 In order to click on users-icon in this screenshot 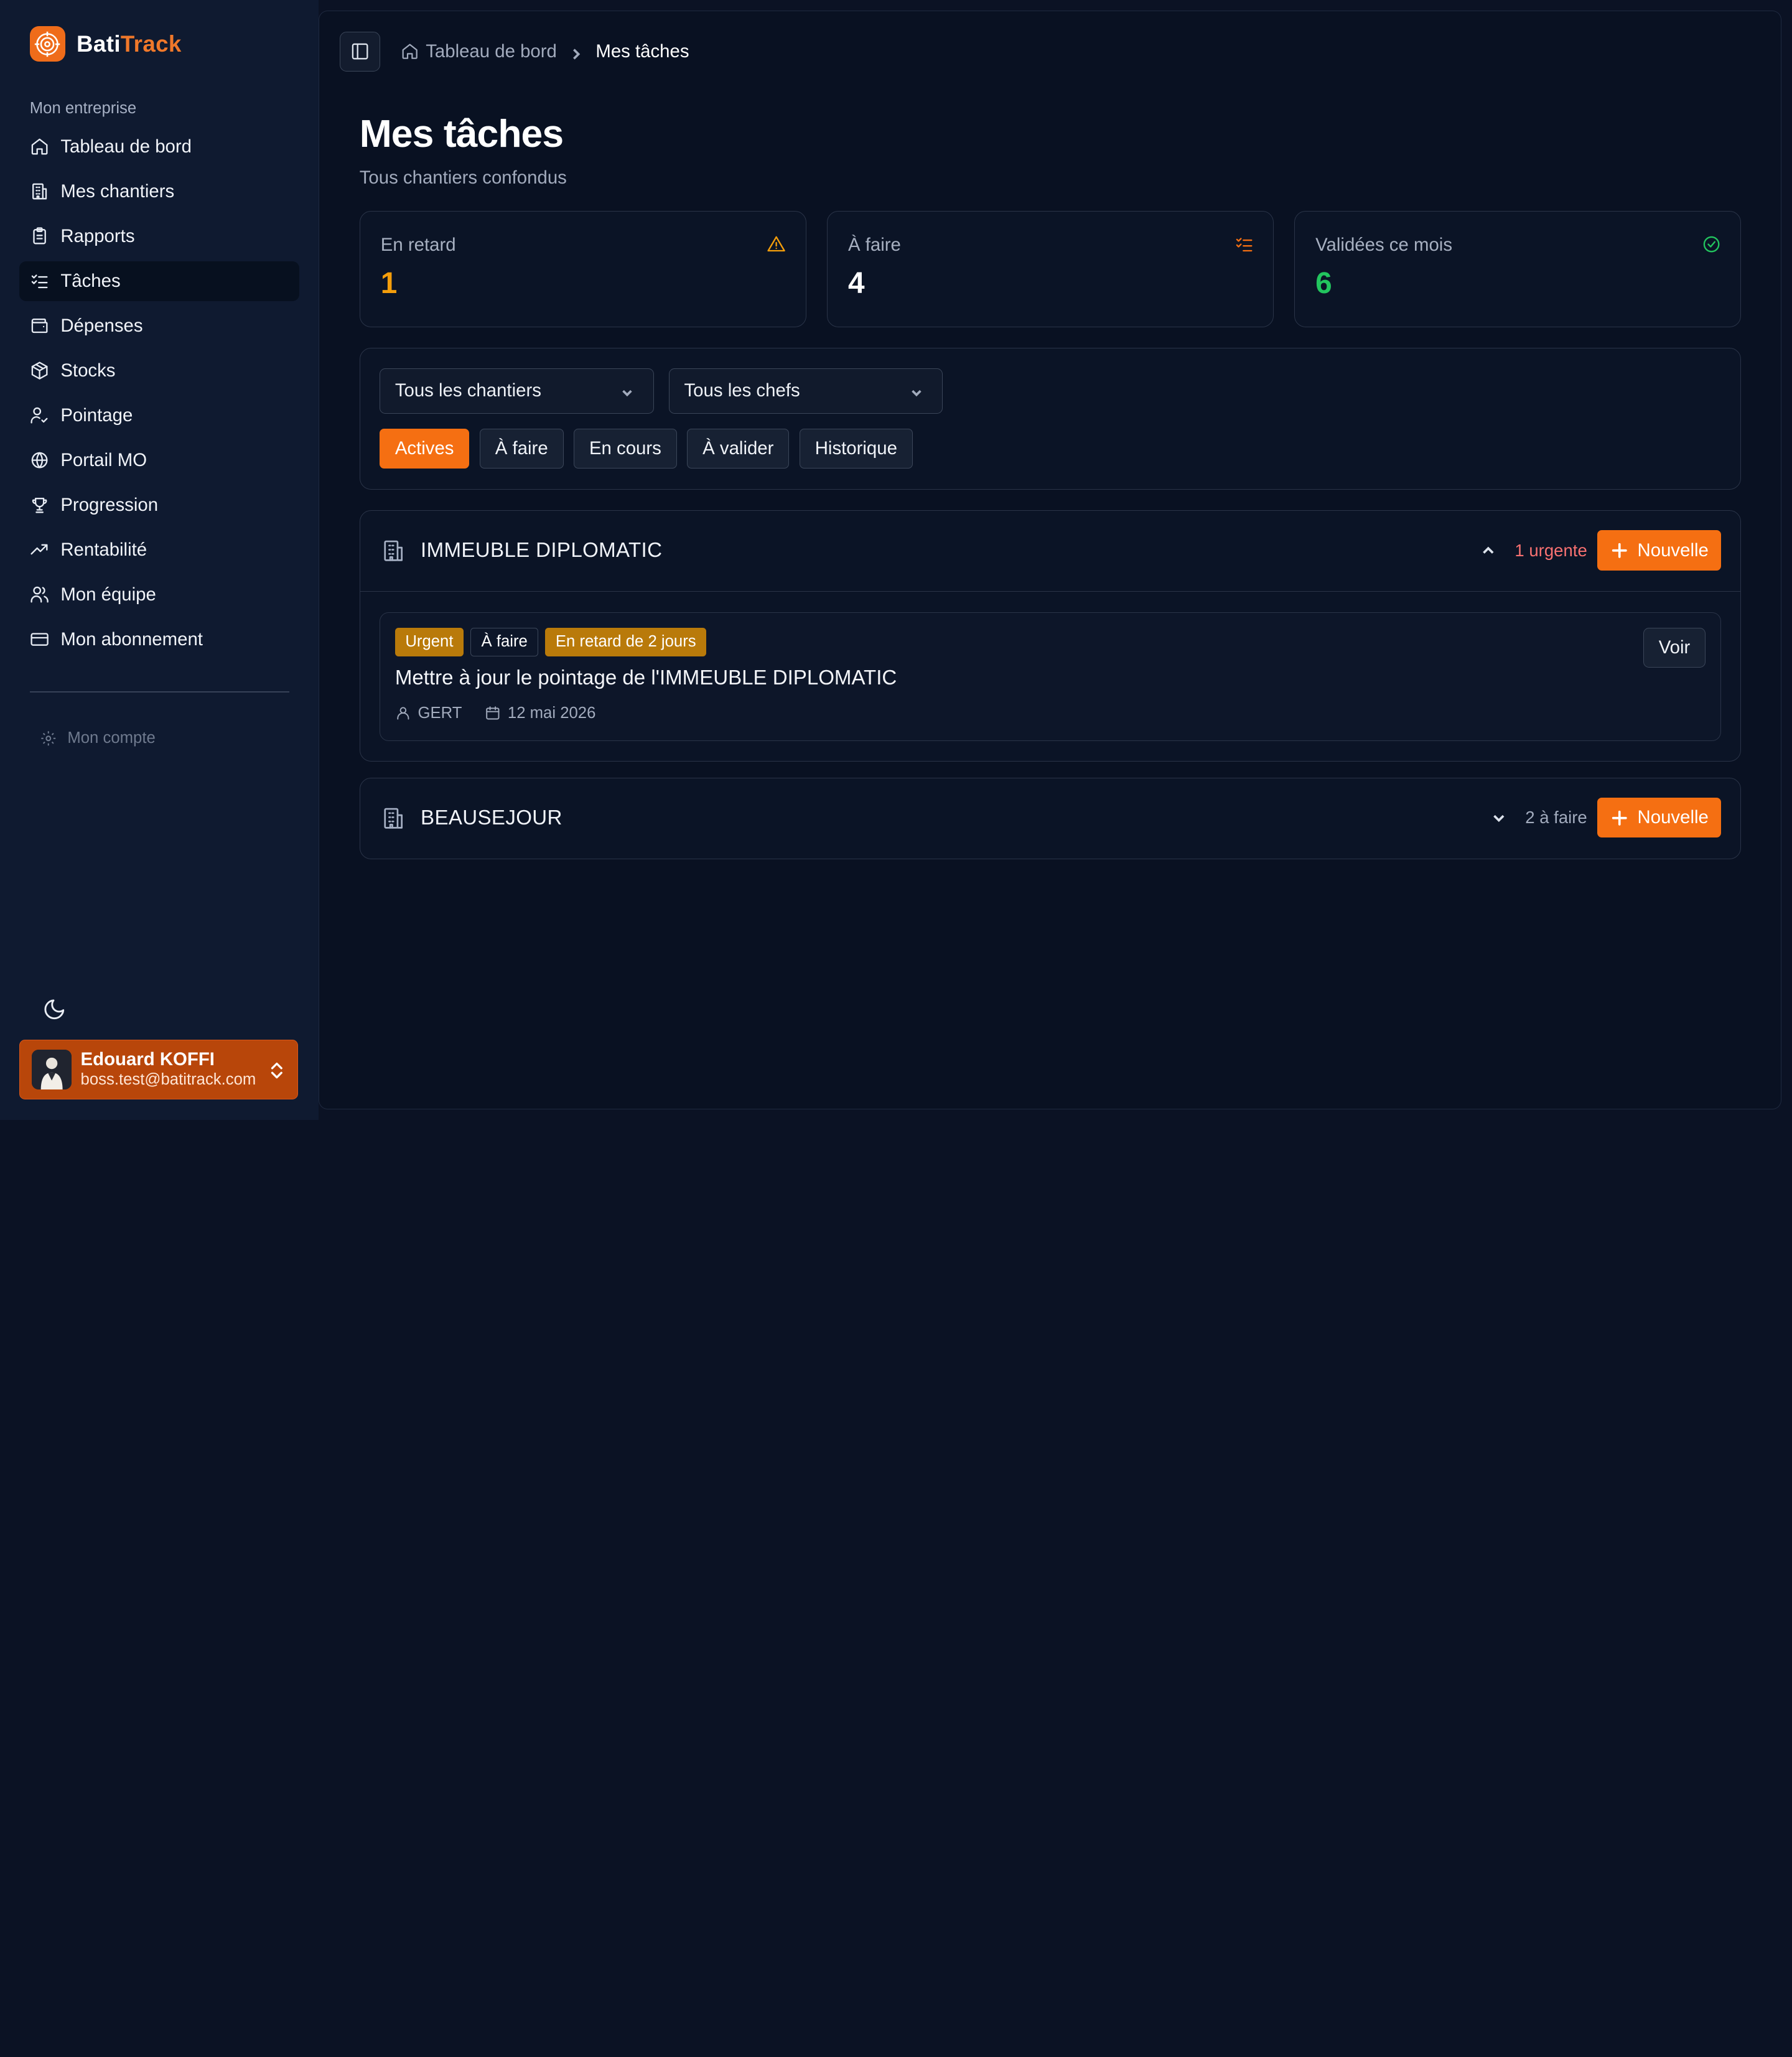, I will do `click(39, 594)`.